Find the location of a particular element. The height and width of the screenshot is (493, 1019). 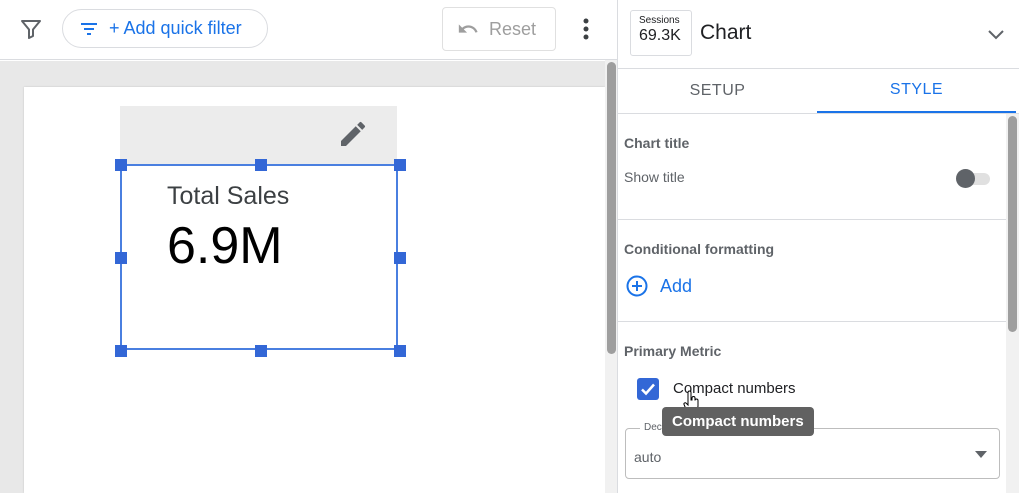

show-title-toggle is located at coordinates (974, 178).